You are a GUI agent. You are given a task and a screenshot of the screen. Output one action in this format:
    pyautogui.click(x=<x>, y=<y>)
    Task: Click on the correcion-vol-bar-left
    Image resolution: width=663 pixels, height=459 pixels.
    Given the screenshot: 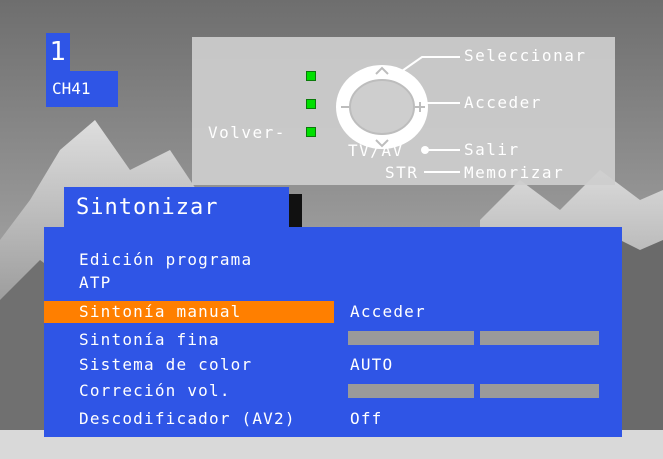 What is the action you would take?
    pyautogui.click(x=411, y=391)
    